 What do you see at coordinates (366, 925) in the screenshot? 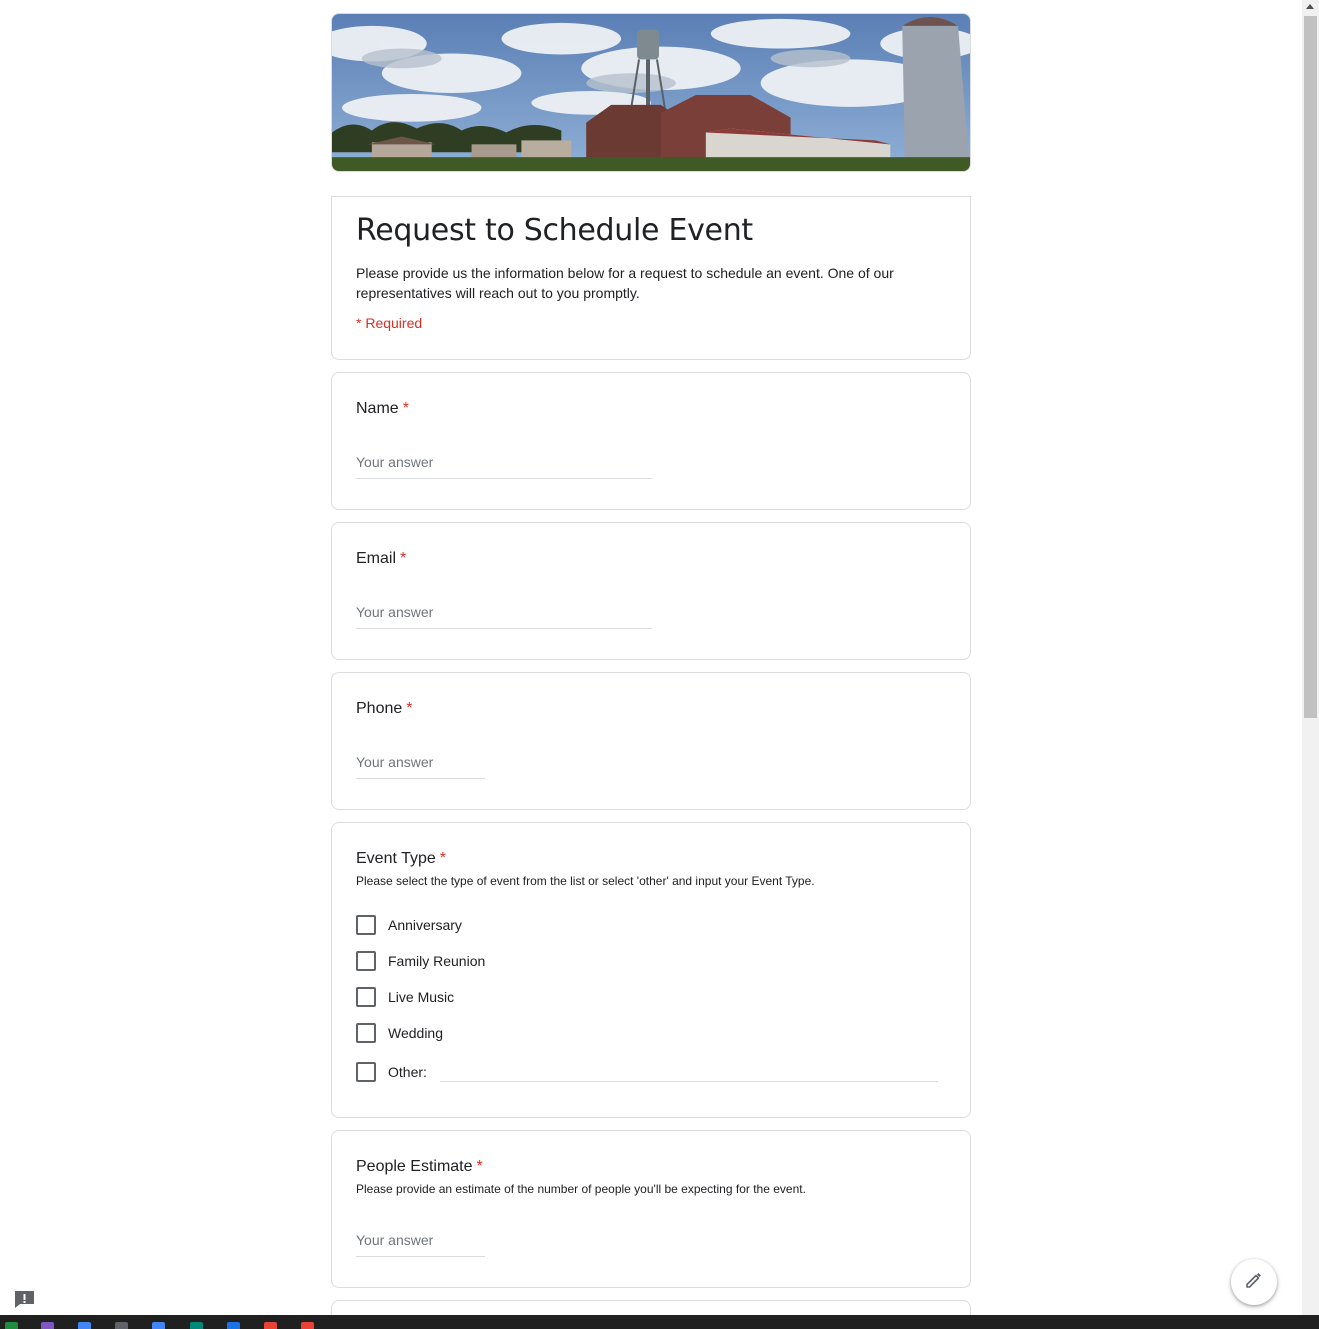
I see `checkbox-anniversary` at bounding box center [366, 925].